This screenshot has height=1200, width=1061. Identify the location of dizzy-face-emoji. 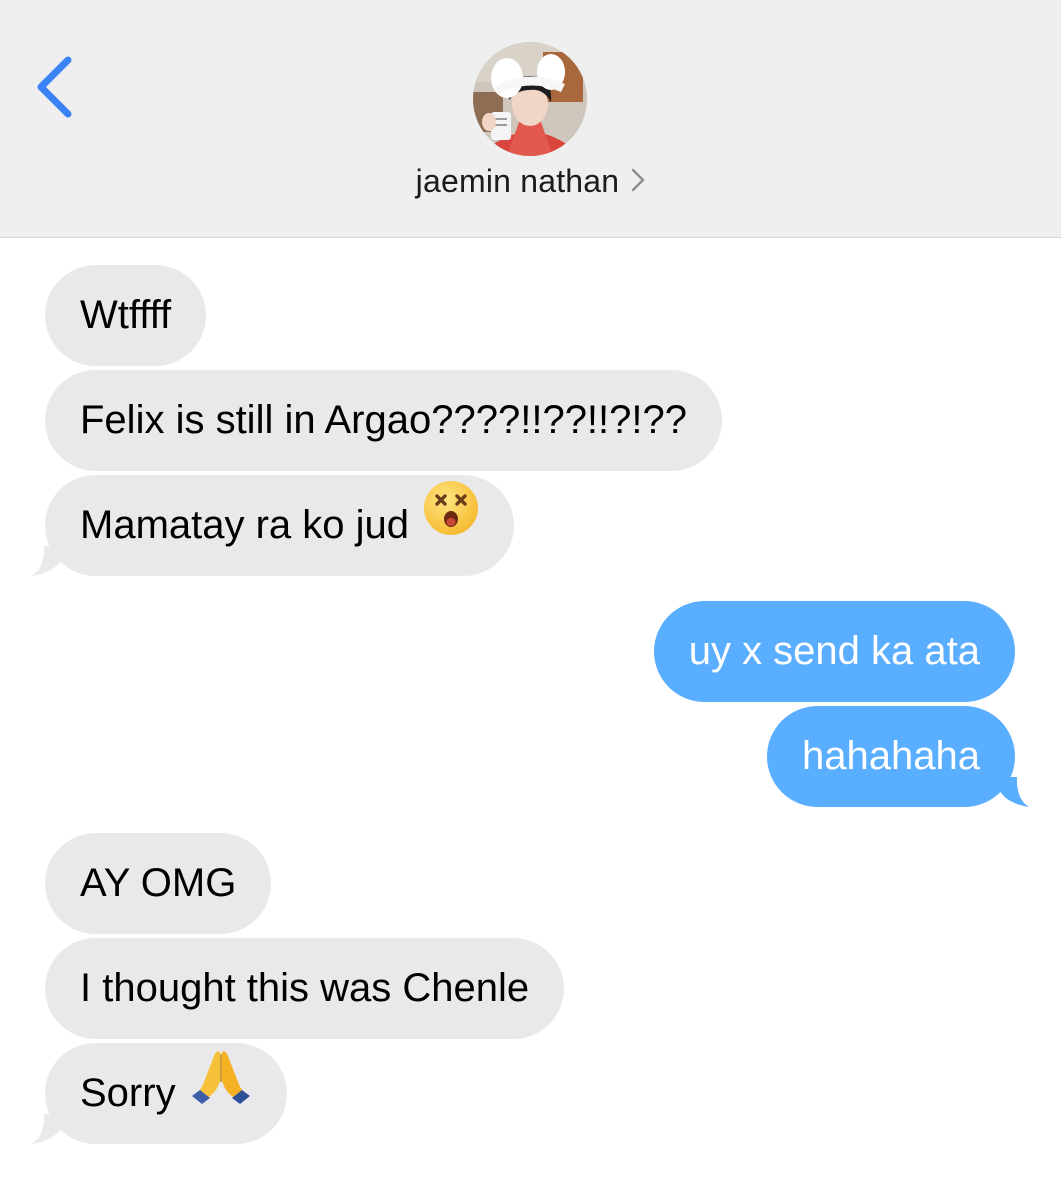
(451, 523).